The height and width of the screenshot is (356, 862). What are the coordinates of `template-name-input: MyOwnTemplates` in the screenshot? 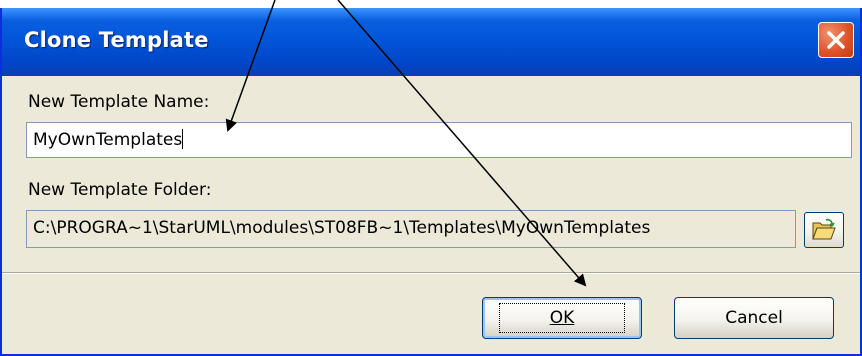 It's located at (439, 140).